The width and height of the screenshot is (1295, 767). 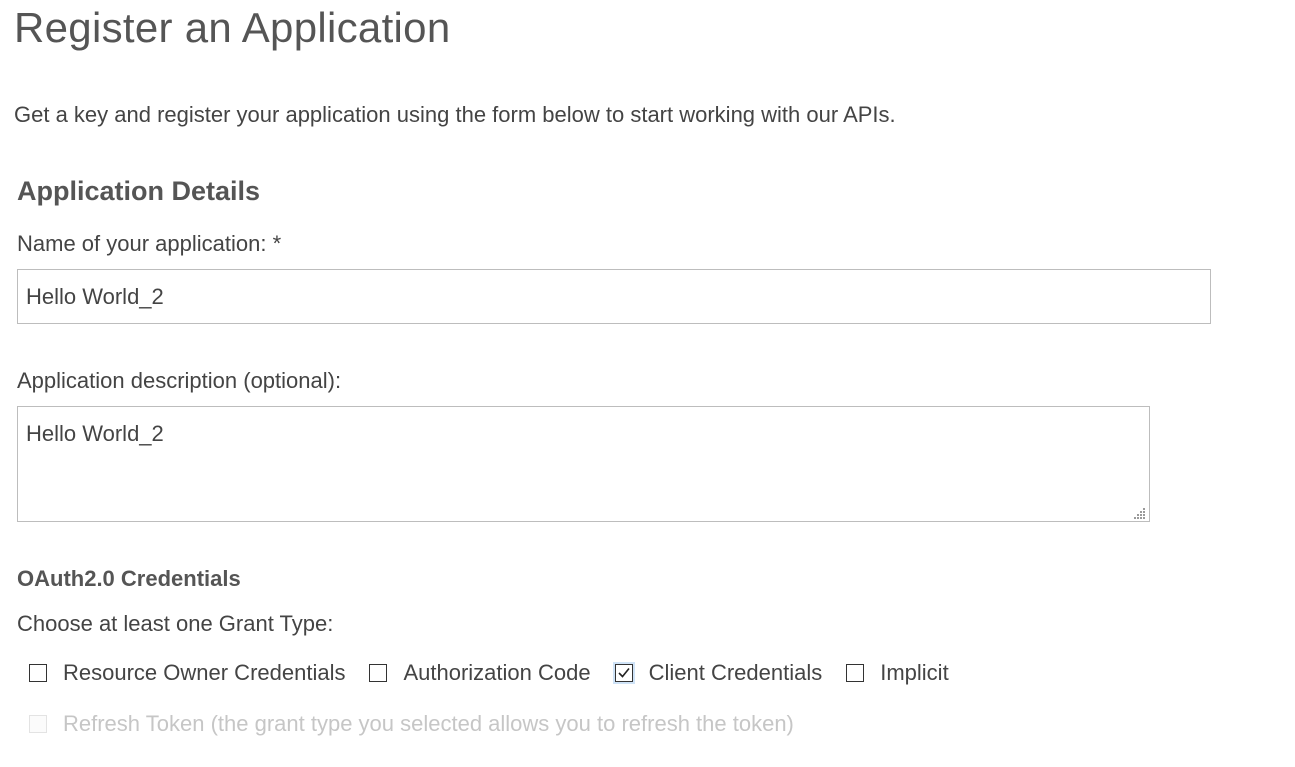 I want to click on grant-resource-owner-label: Resource Owner Credentials, so click(x=204, y=672).